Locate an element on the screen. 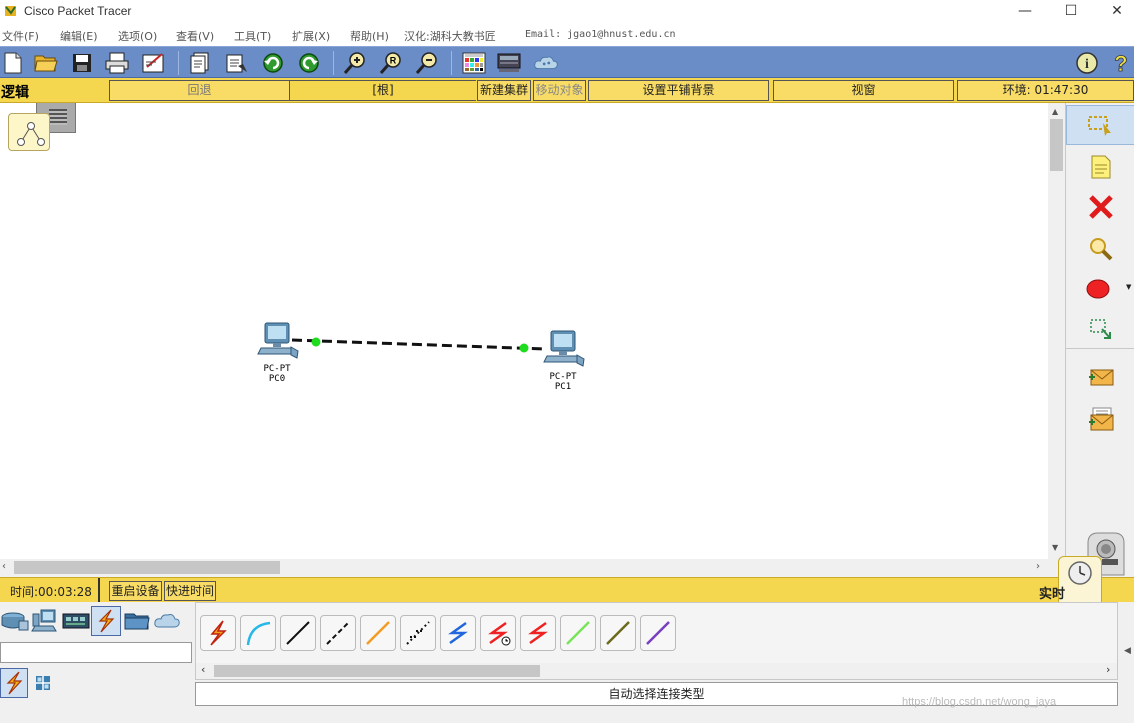  complex-pdu-envelope-icon is located at coordinates (1100, 419).